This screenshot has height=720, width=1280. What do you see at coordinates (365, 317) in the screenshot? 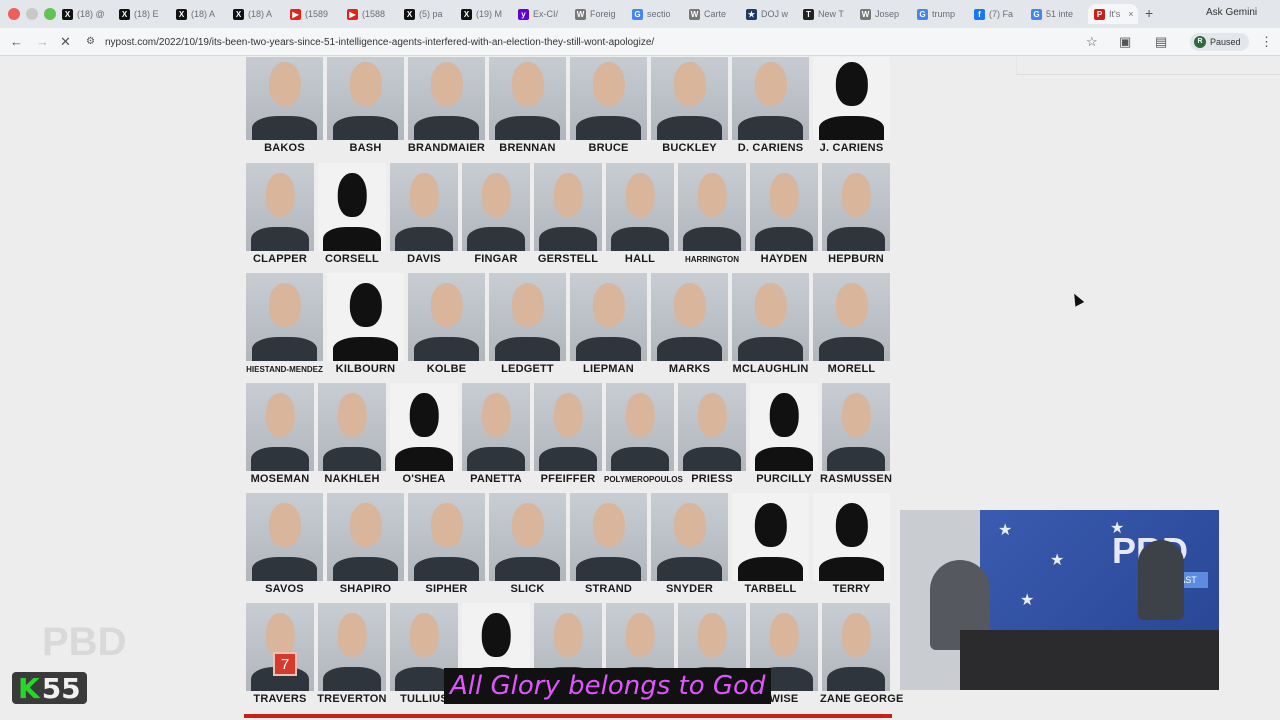
I see `silhouette-portrait` at bounding box center [365, 317].